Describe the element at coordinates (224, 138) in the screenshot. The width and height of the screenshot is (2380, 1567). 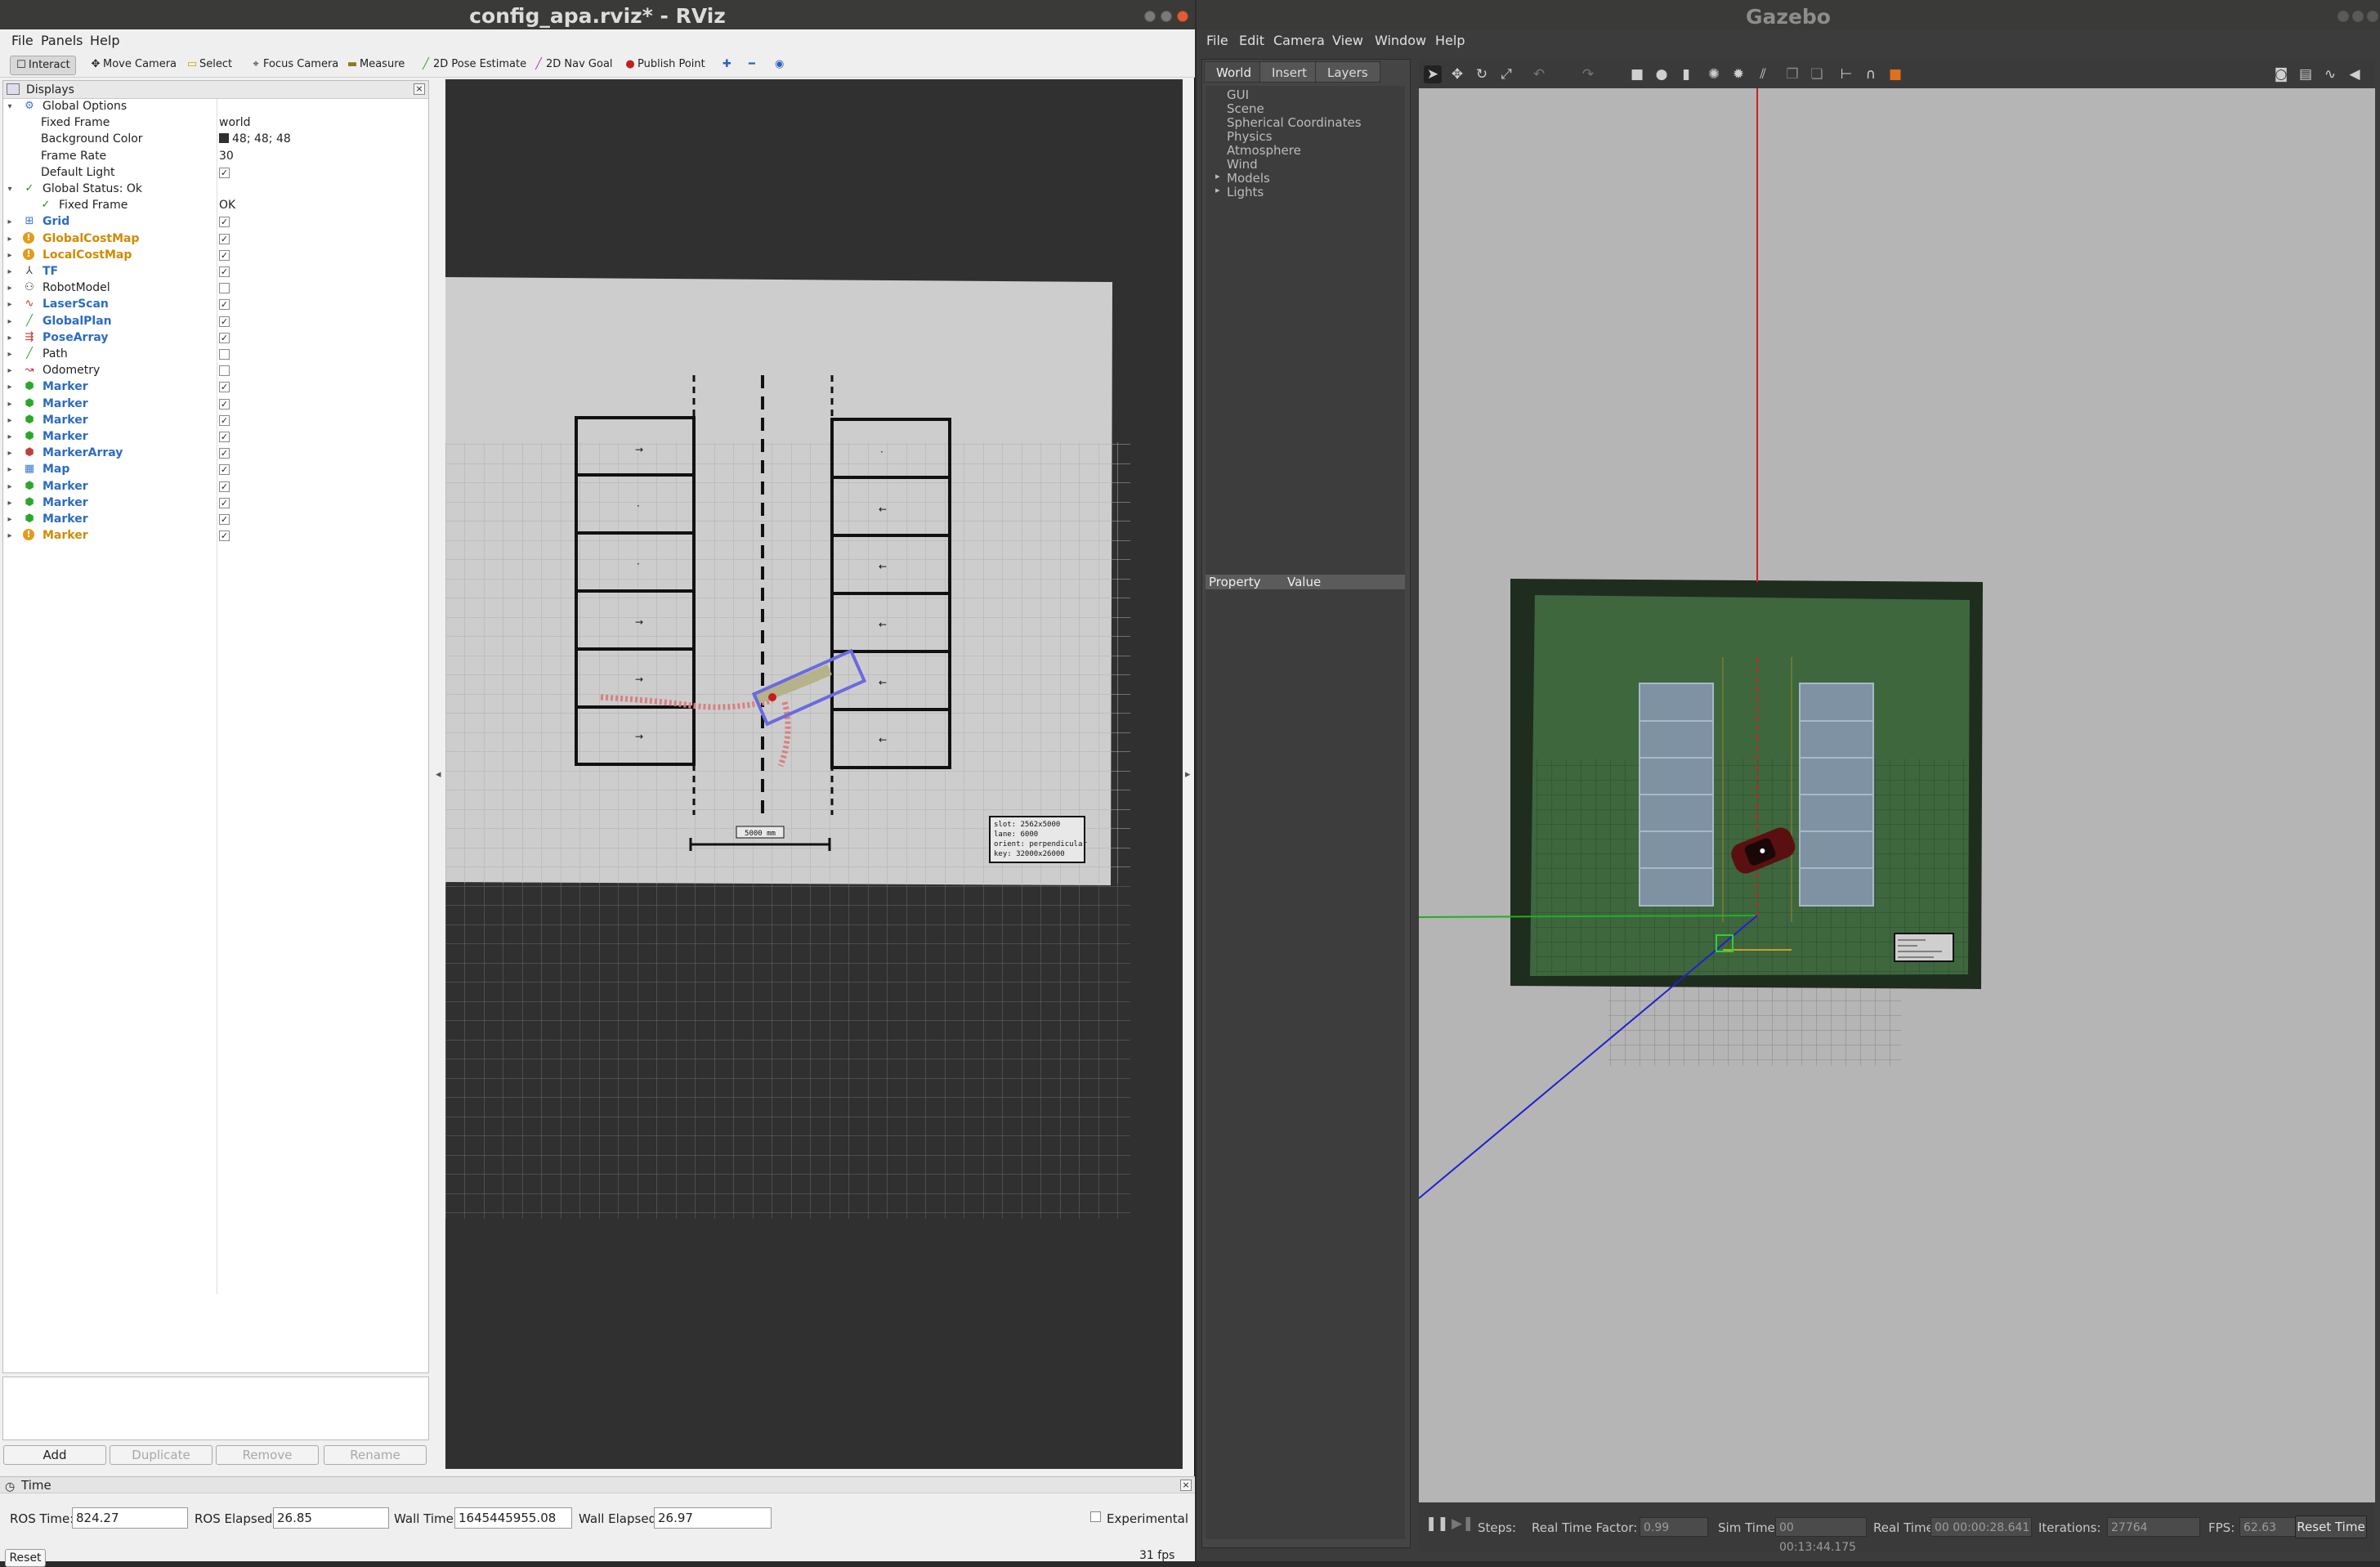
I see `color-swatch` at that location.